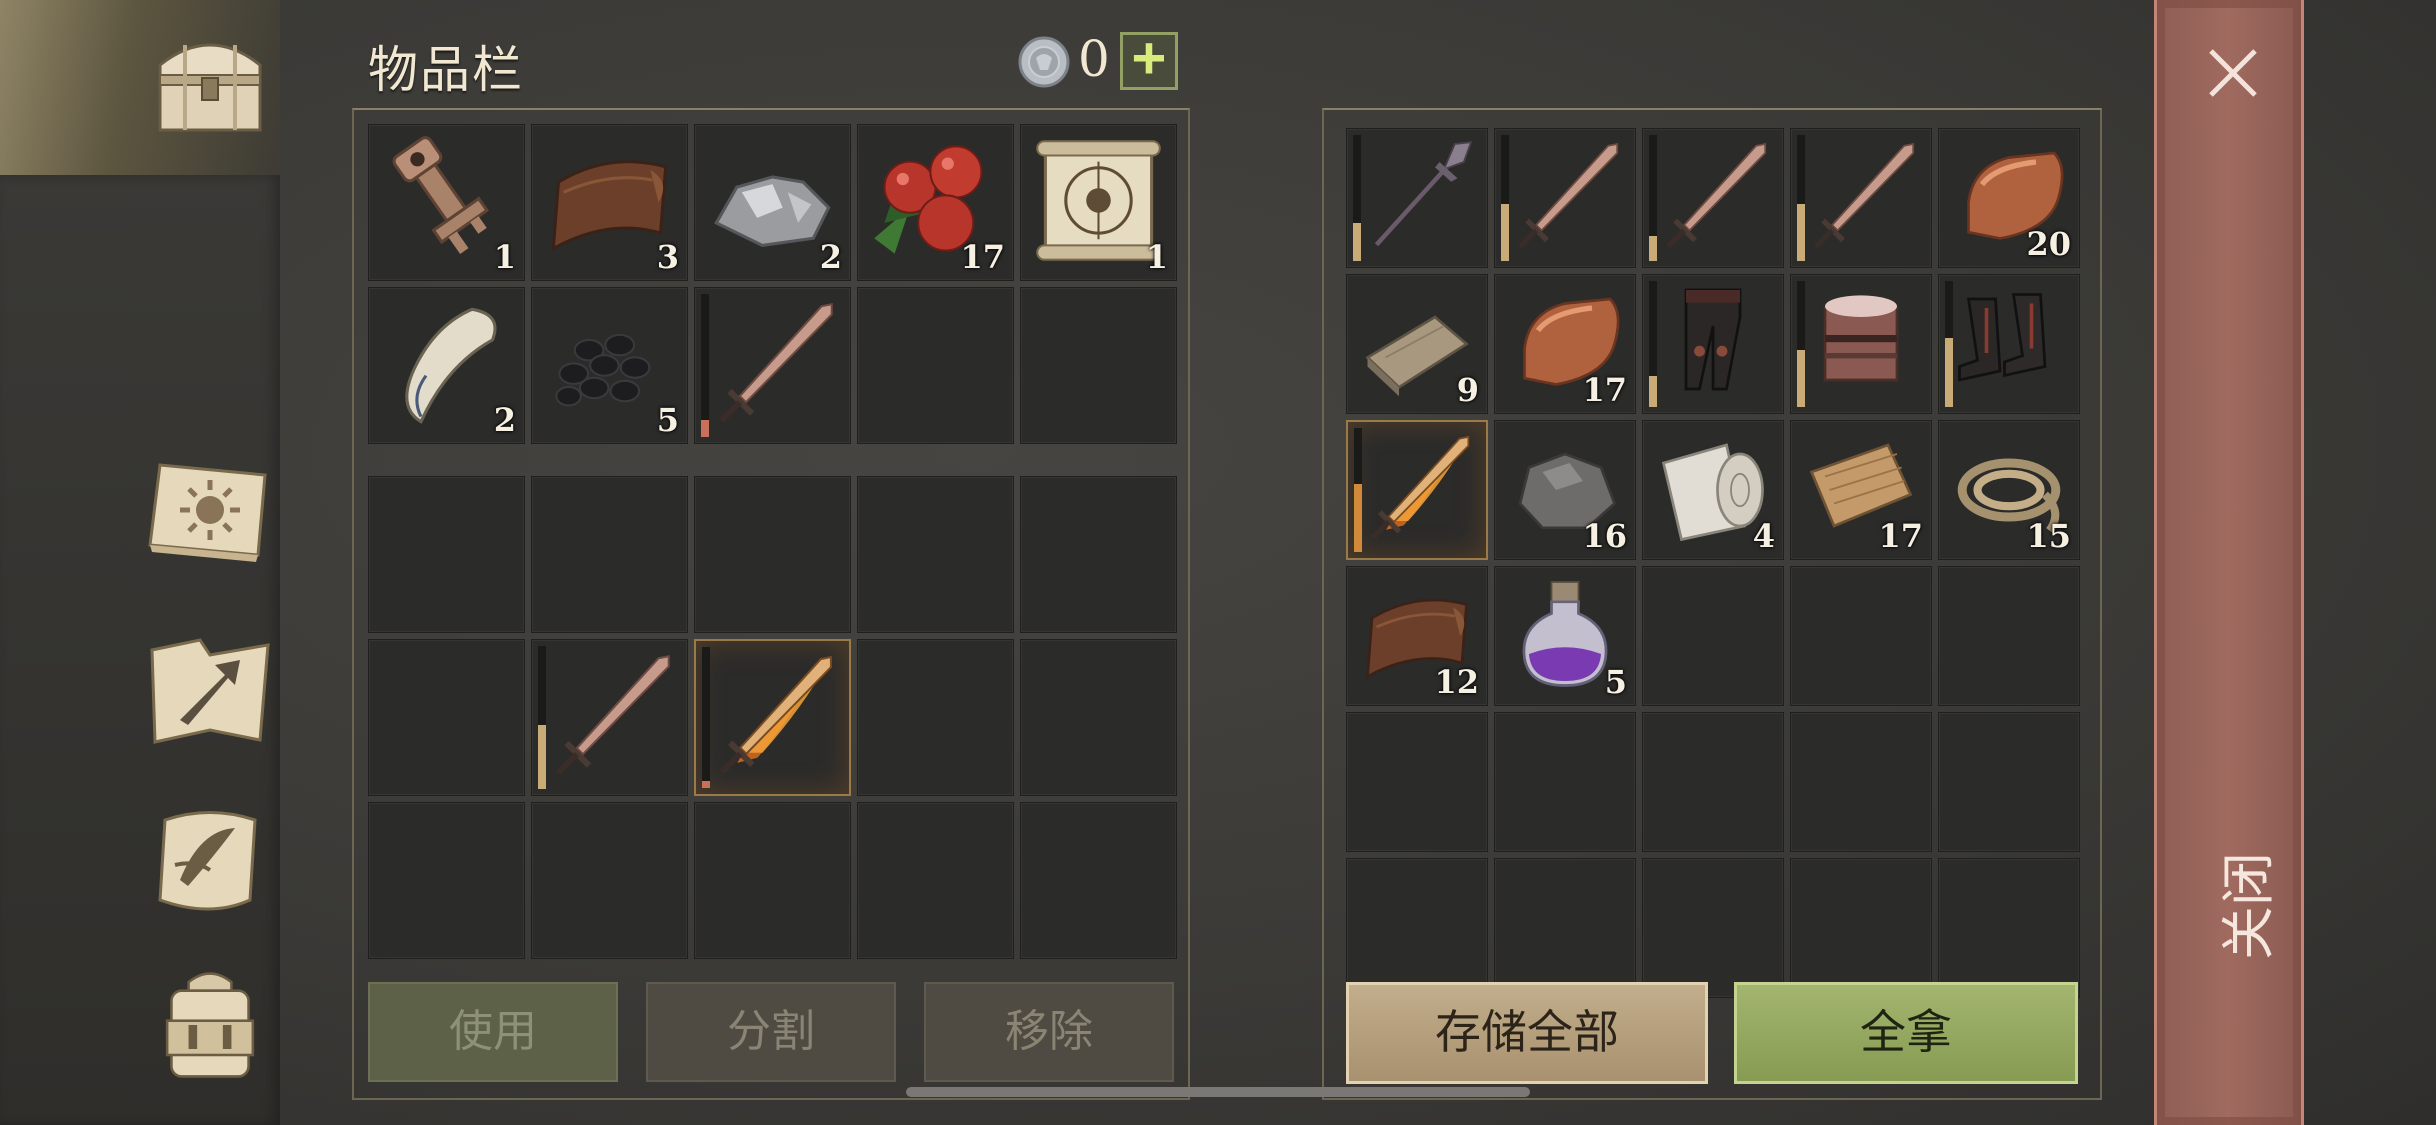 This screenshot has height=1125, width=2436. Describe the element at coordinates (1044, 62) in the screenshot. I see `silver-coin-icon` at that location.